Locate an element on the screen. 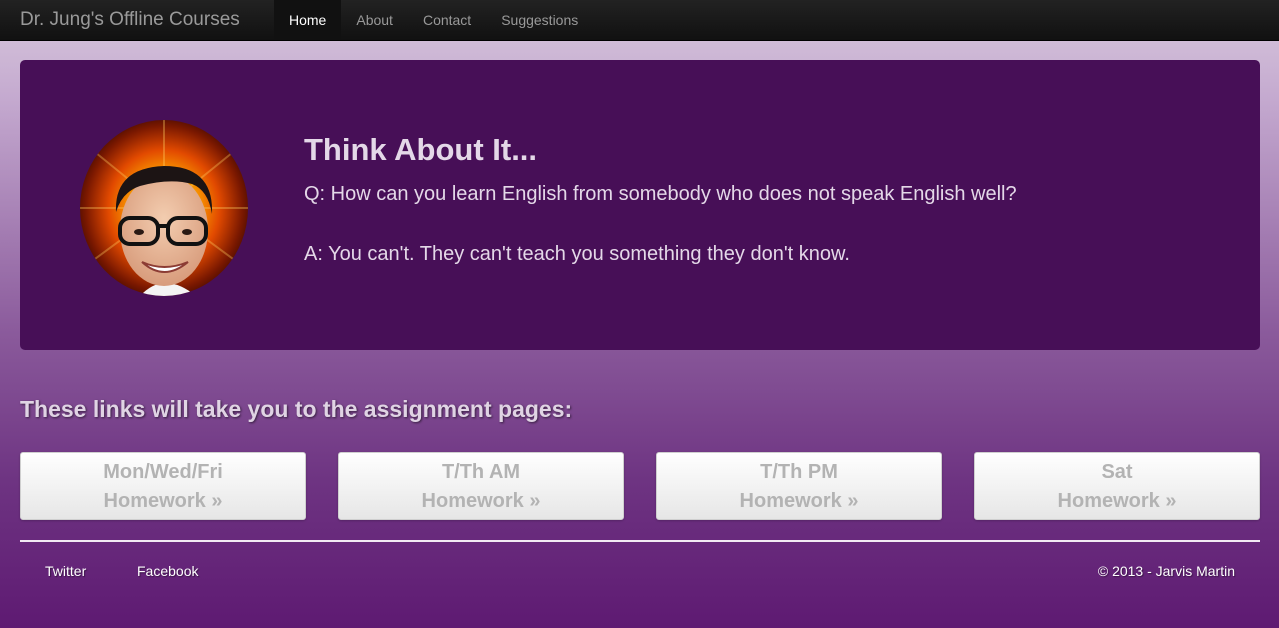  tth-pm-homework-button: T/Th PM Homework » is located at coordinates (799, 486).